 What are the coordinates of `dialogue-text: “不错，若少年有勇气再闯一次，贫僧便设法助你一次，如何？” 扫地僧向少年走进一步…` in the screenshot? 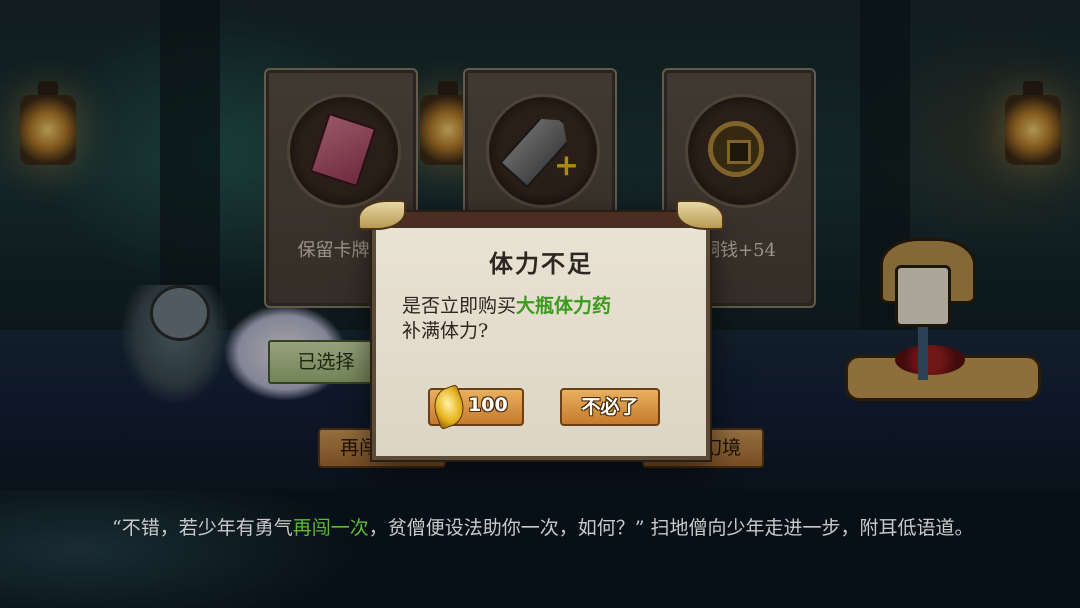 It's located at (552, 528).